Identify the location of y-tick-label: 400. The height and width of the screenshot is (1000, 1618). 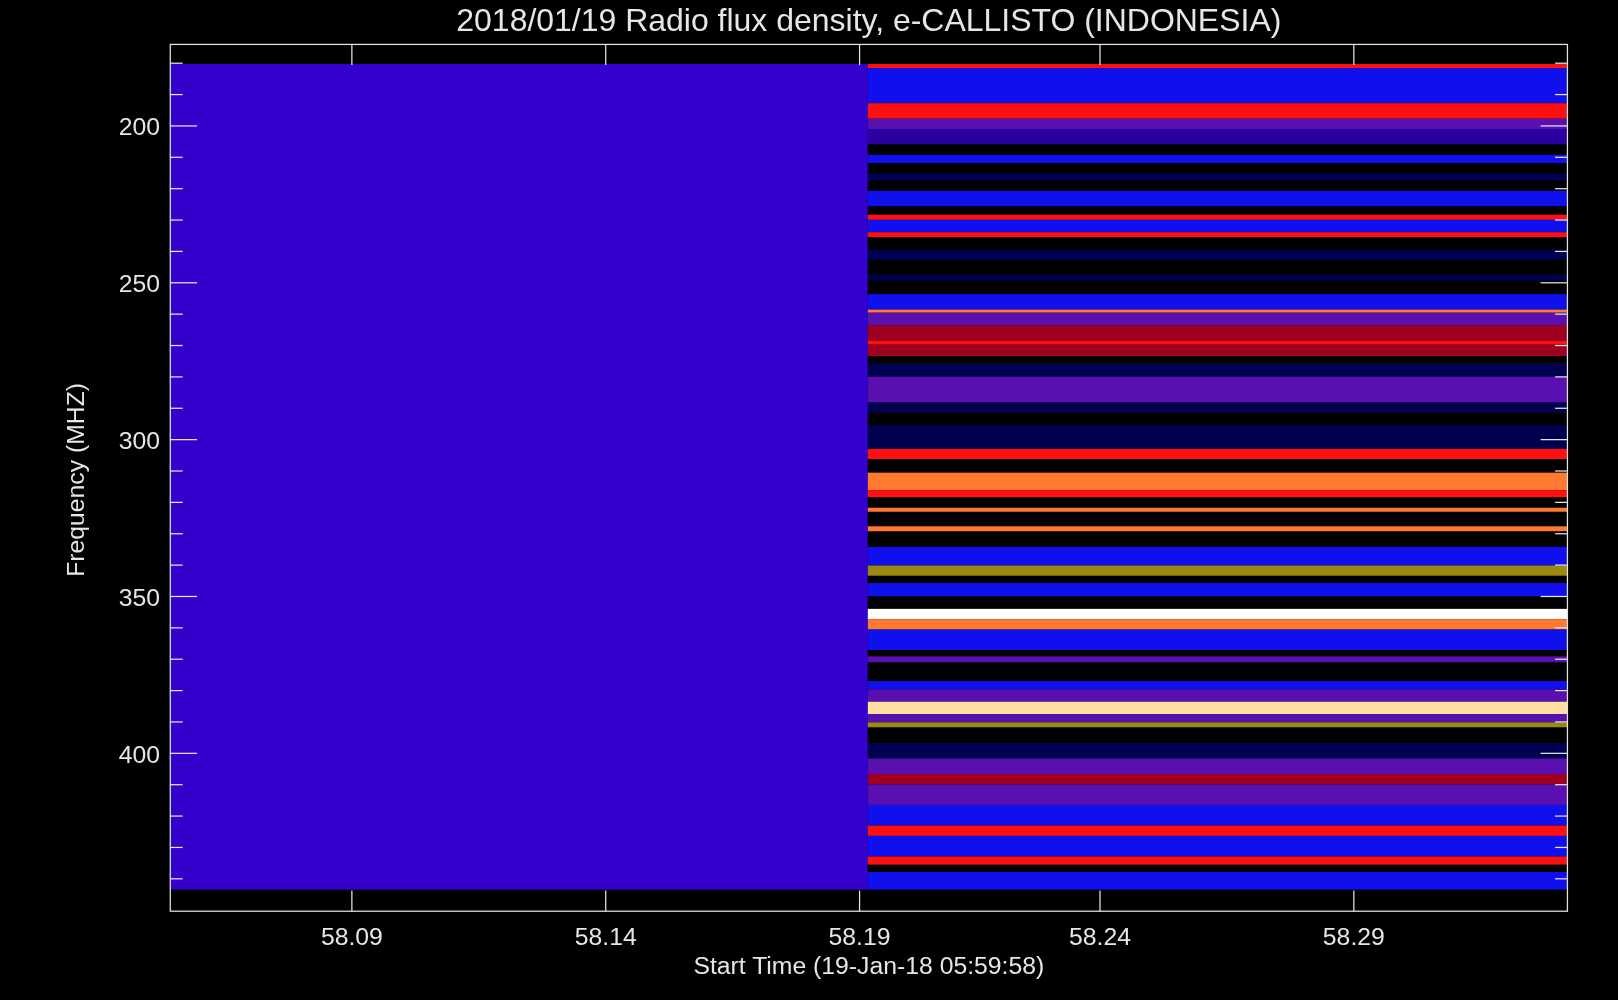
(139, 754).